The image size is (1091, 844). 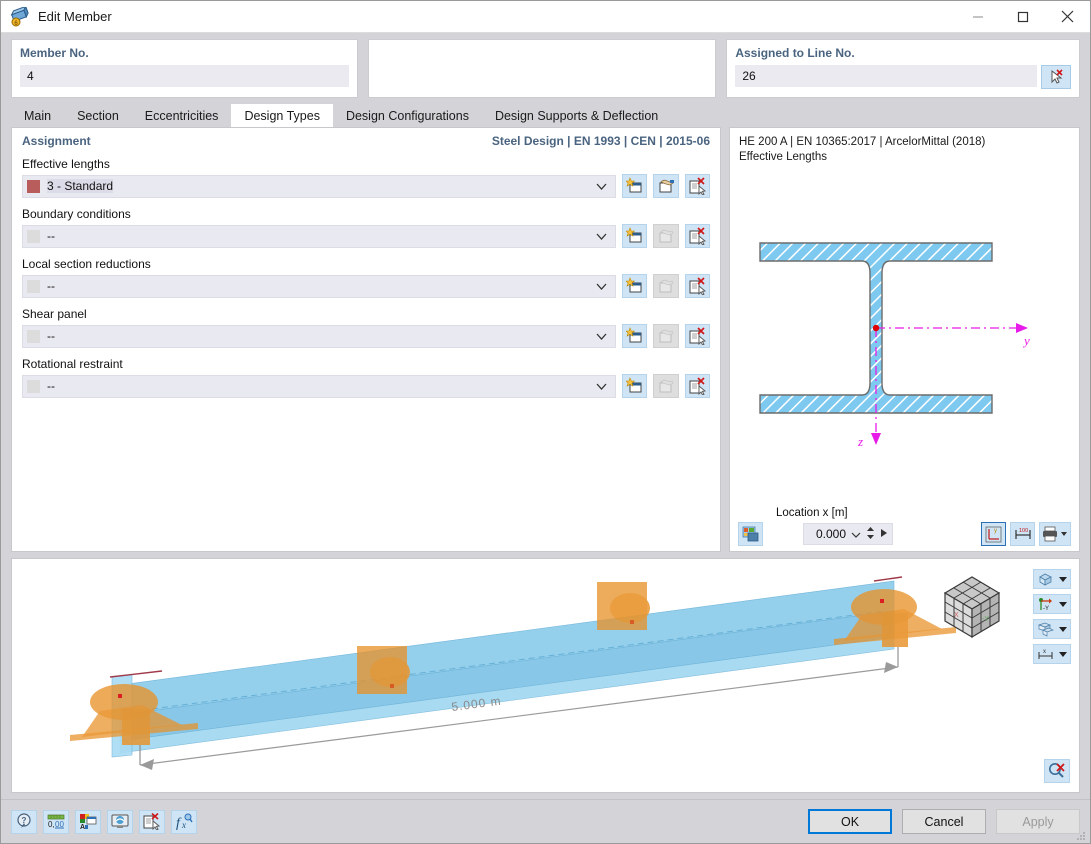 I want to click on section-drawing: y z, so click(x=904, y=335).